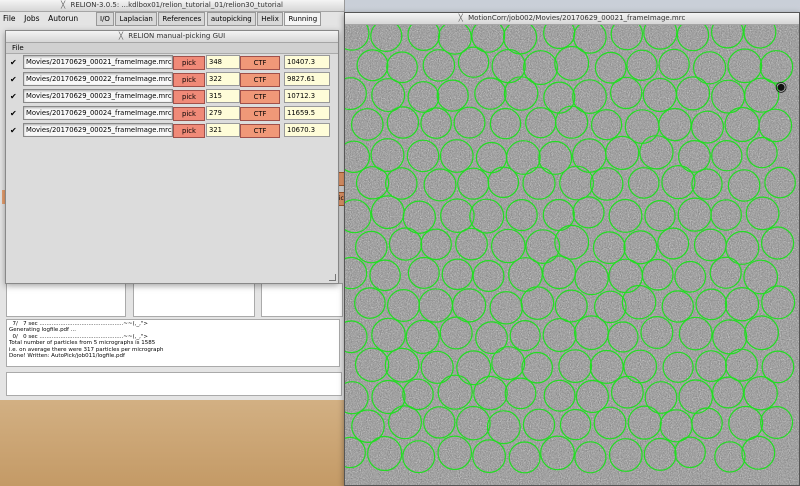 The height and width of the screenshot is (486, 800). What do you see at coordinates (303, 19) in the screenshot?
I see `tab-running: Running` at bounding box center [303, 19].